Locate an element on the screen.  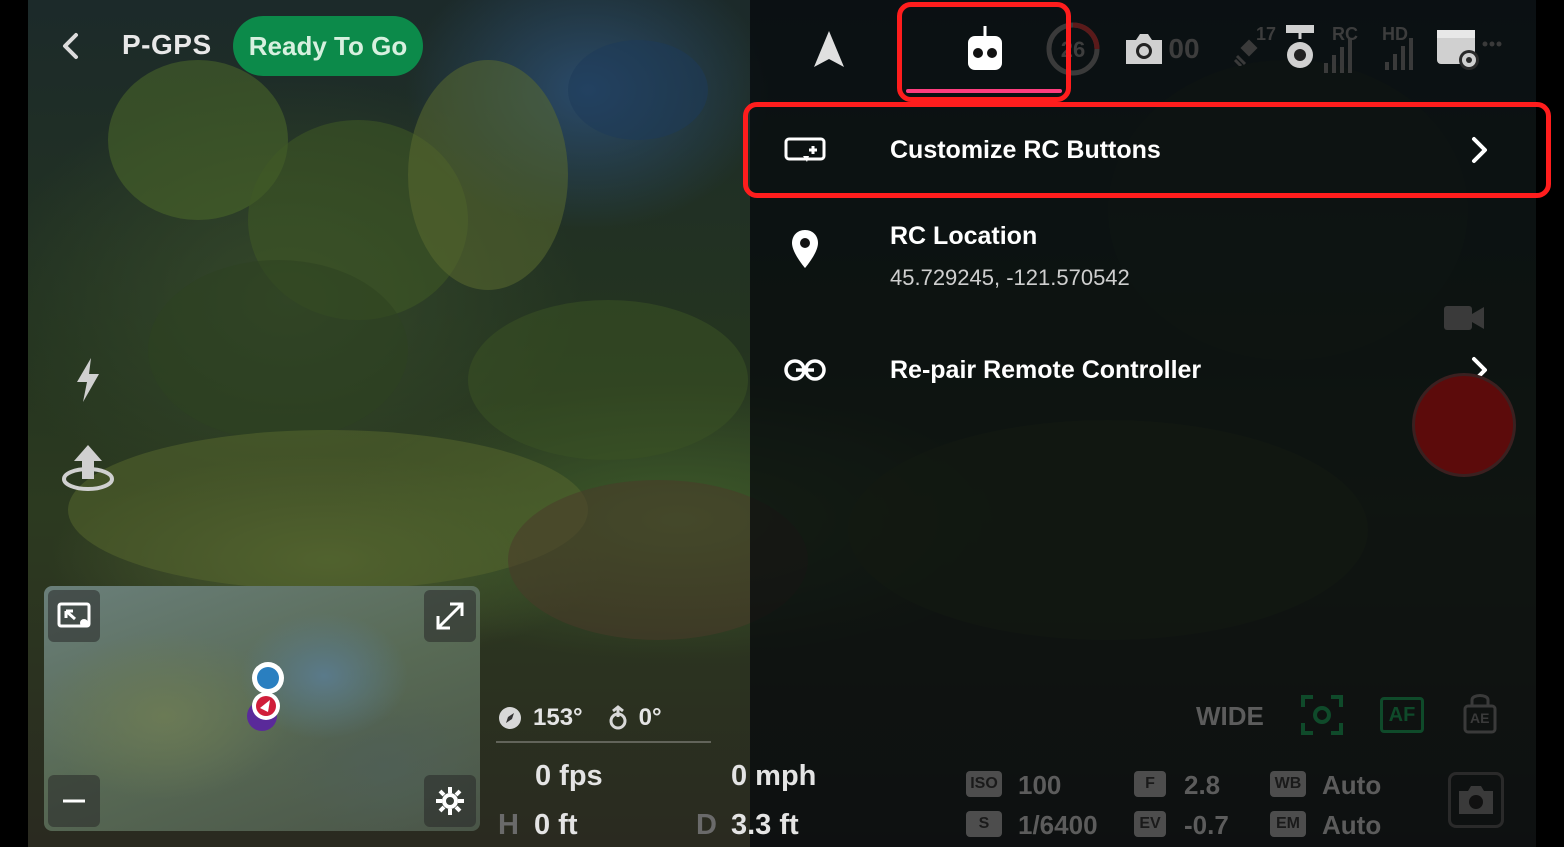
chevron-left-icon is located at coordinates (70, 46).